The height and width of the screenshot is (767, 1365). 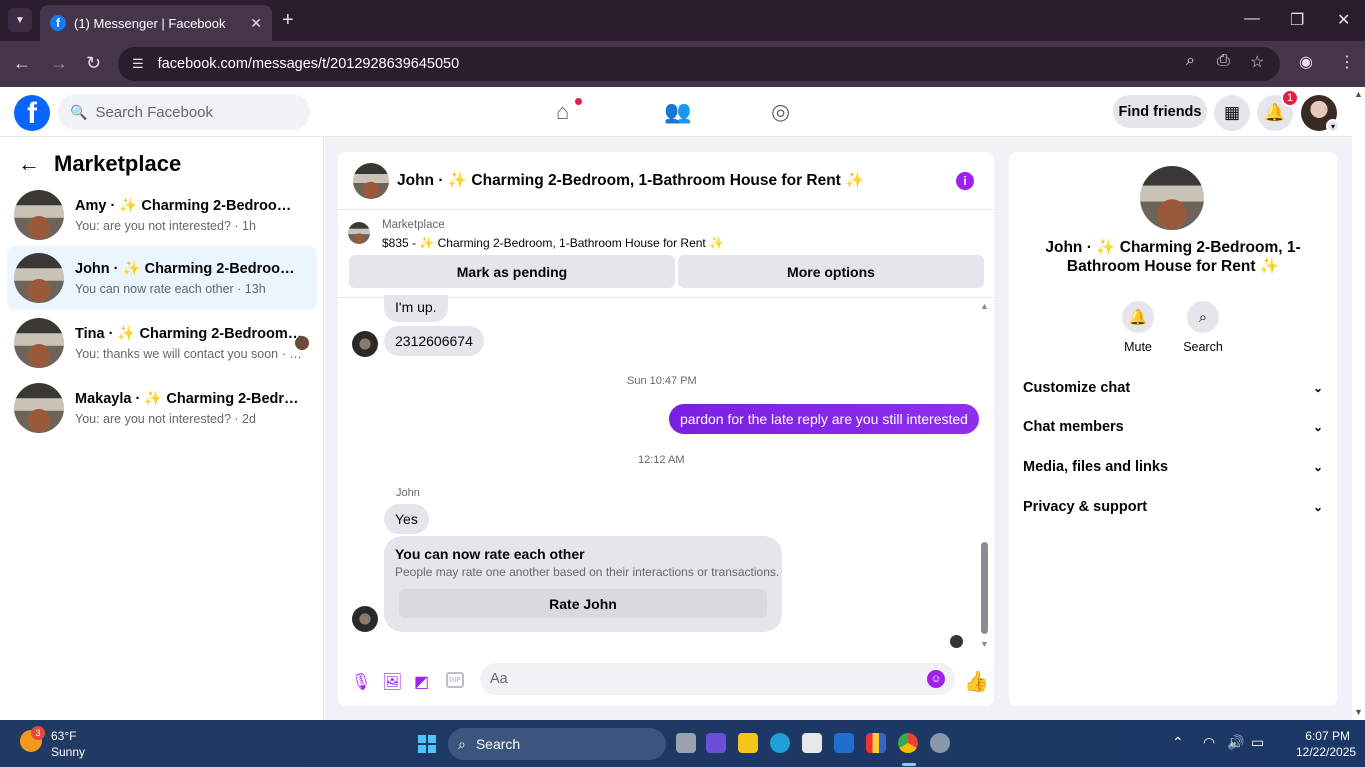 I want to click on install-app-icon: ⎙, so click(x=1223, y=61).